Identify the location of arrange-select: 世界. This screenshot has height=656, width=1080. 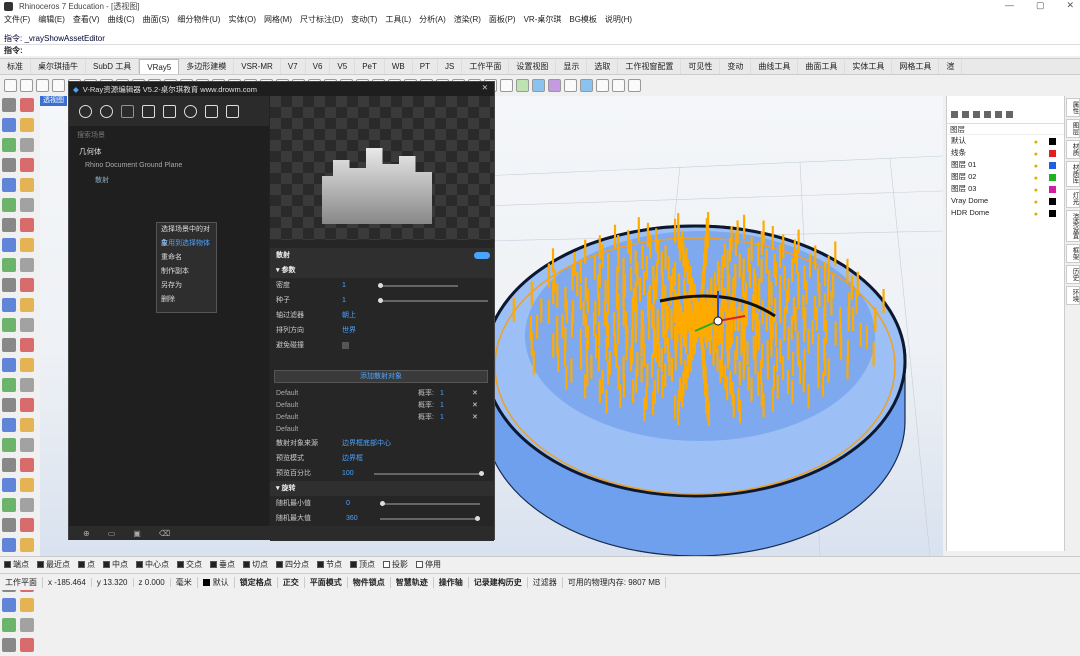
(349, 330).